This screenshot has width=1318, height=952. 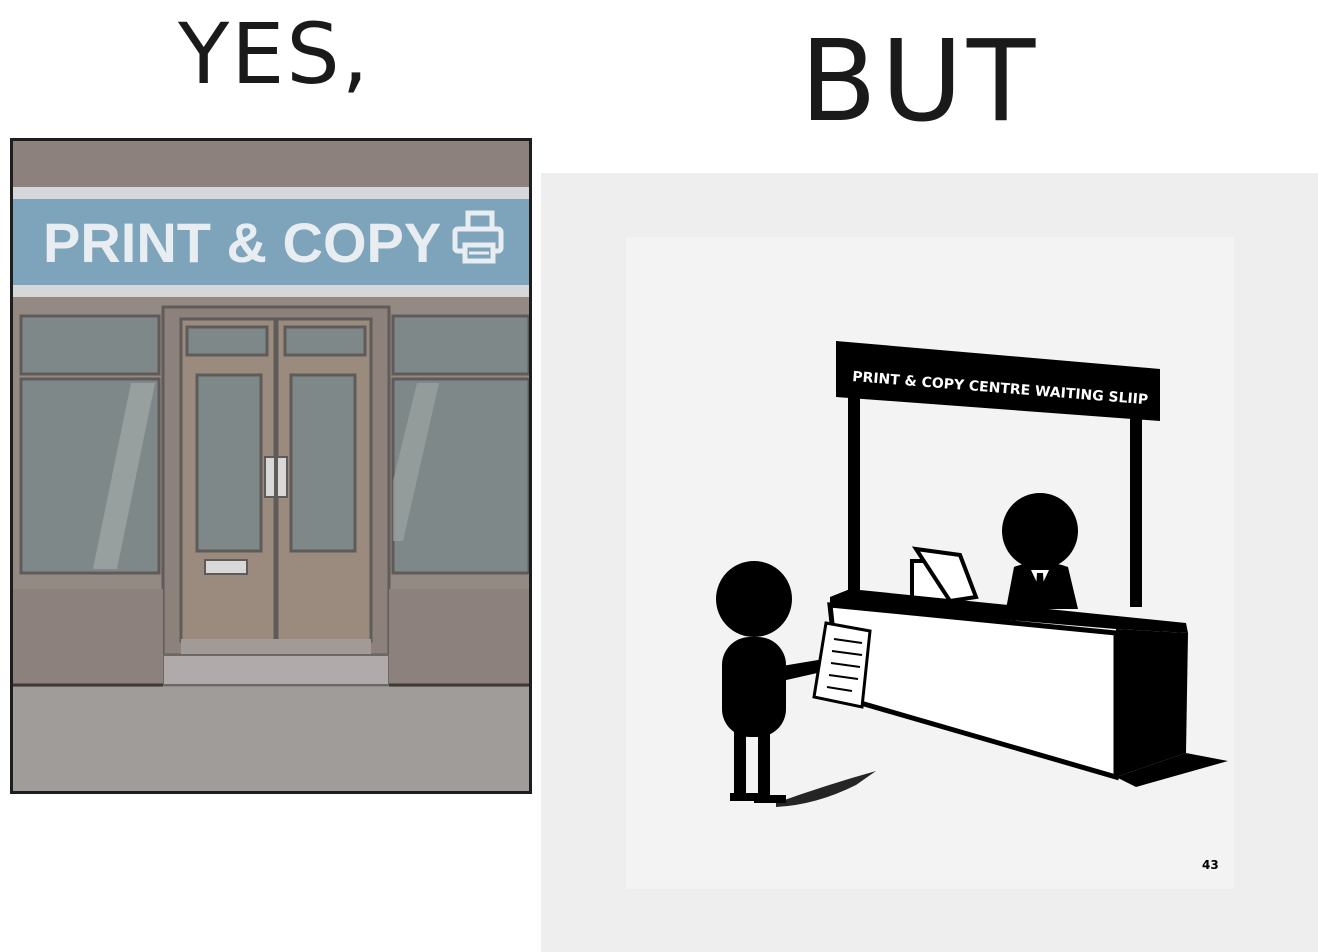 I want to click on upper-wall, so click(x=271, y=165).